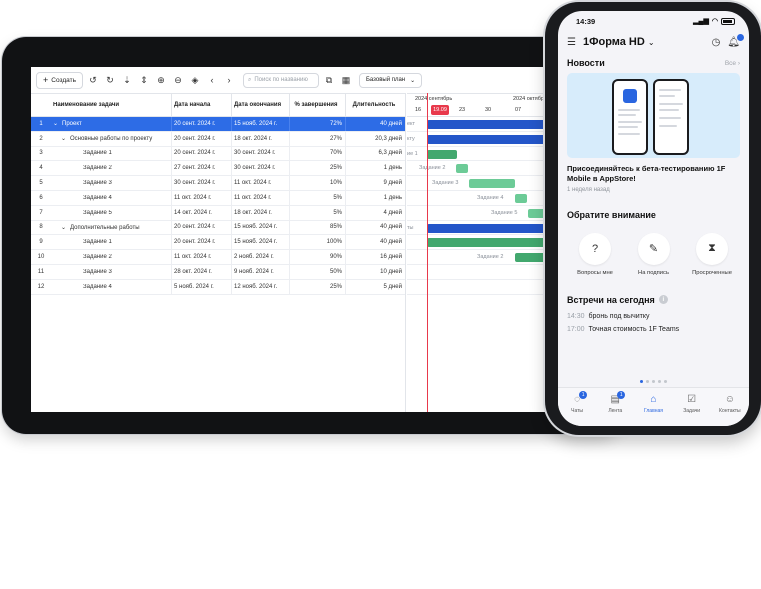  Describe the element at coordinates (375, 168) in the screenshot. I see `row-dur: 1 день` at that location.